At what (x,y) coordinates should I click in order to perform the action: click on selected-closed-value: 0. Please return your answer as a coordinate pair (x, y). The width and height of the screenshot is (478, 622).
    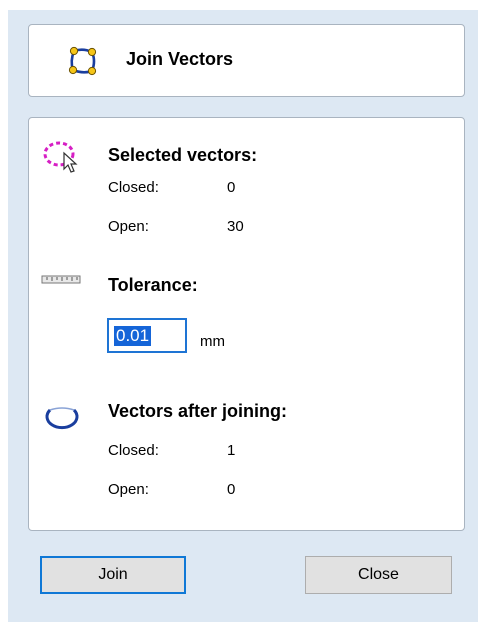
    Looking at the image, I should click on (231, 187).